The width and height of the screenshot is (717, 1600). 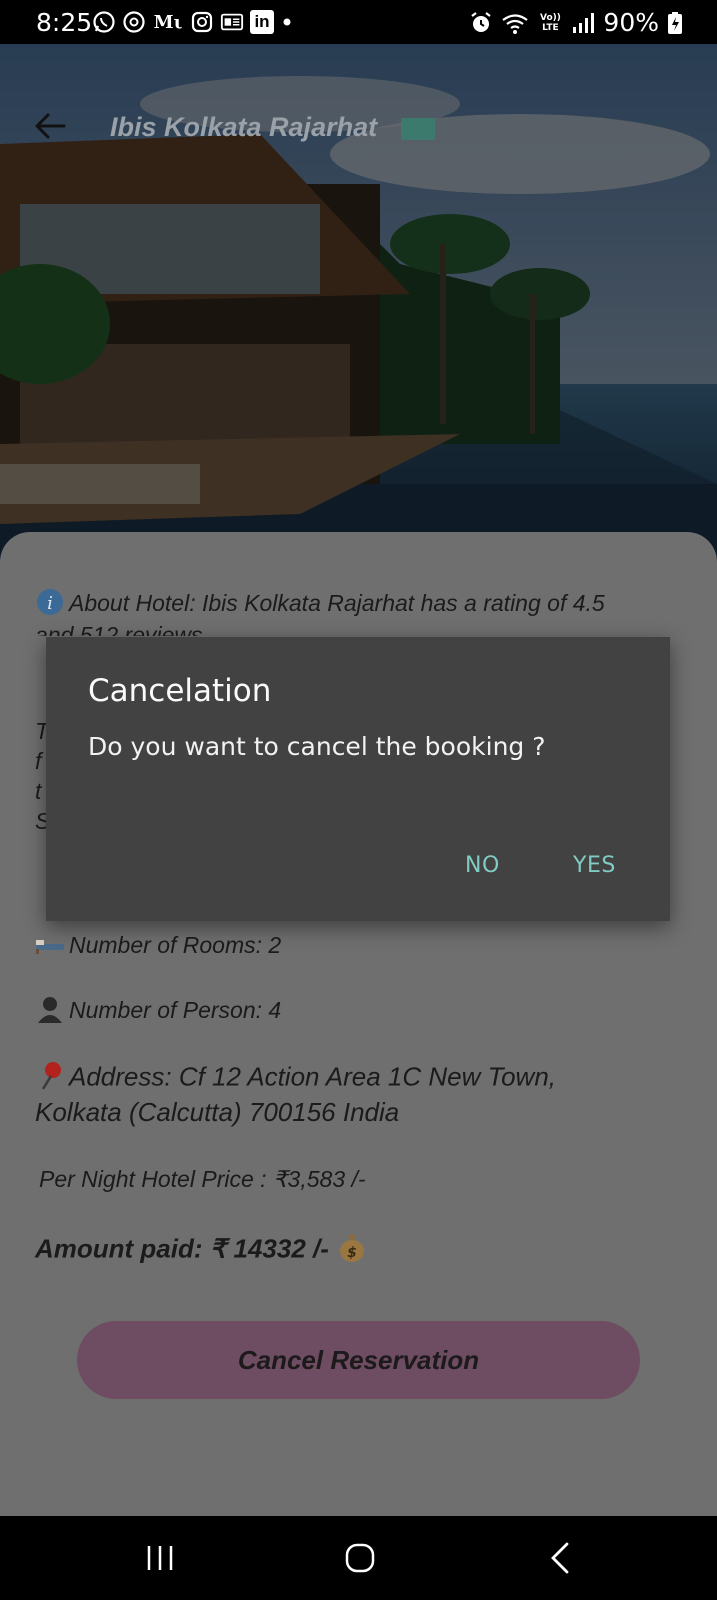 I want to click on threads-icon, so click(x=134, y=22).